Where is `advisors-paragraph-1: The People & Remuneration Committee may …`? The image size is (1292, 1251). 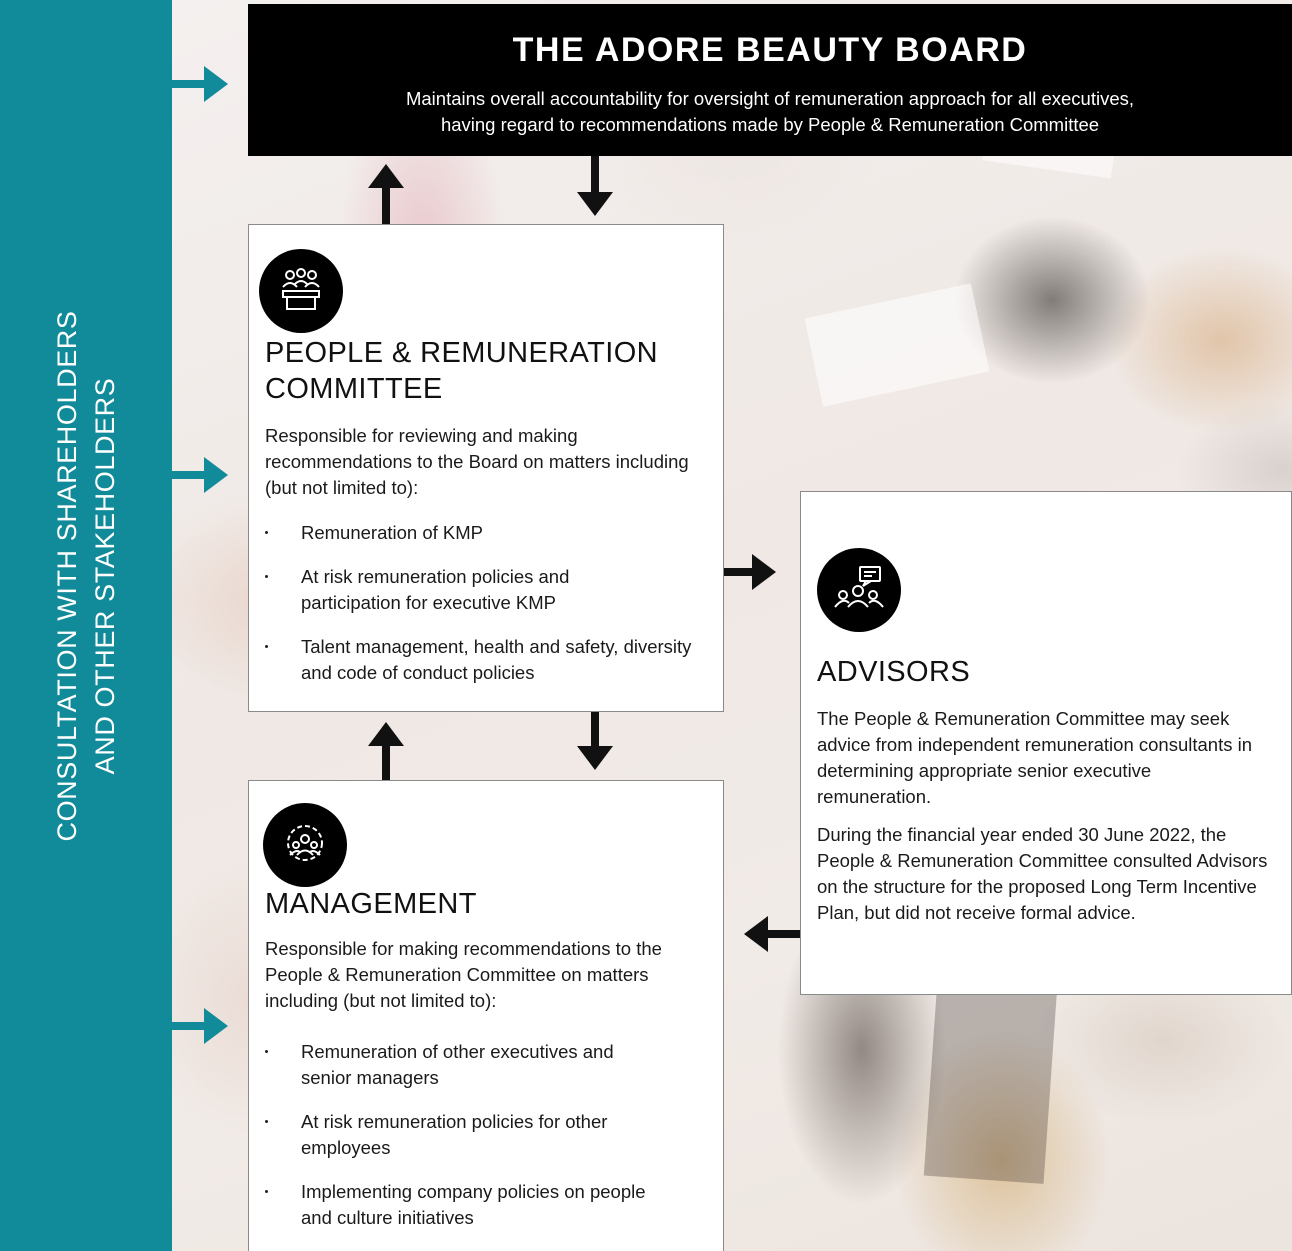
advisors-paragraph-1: The People & Remuneration Committee may … is located at coordinates (1035, 757).